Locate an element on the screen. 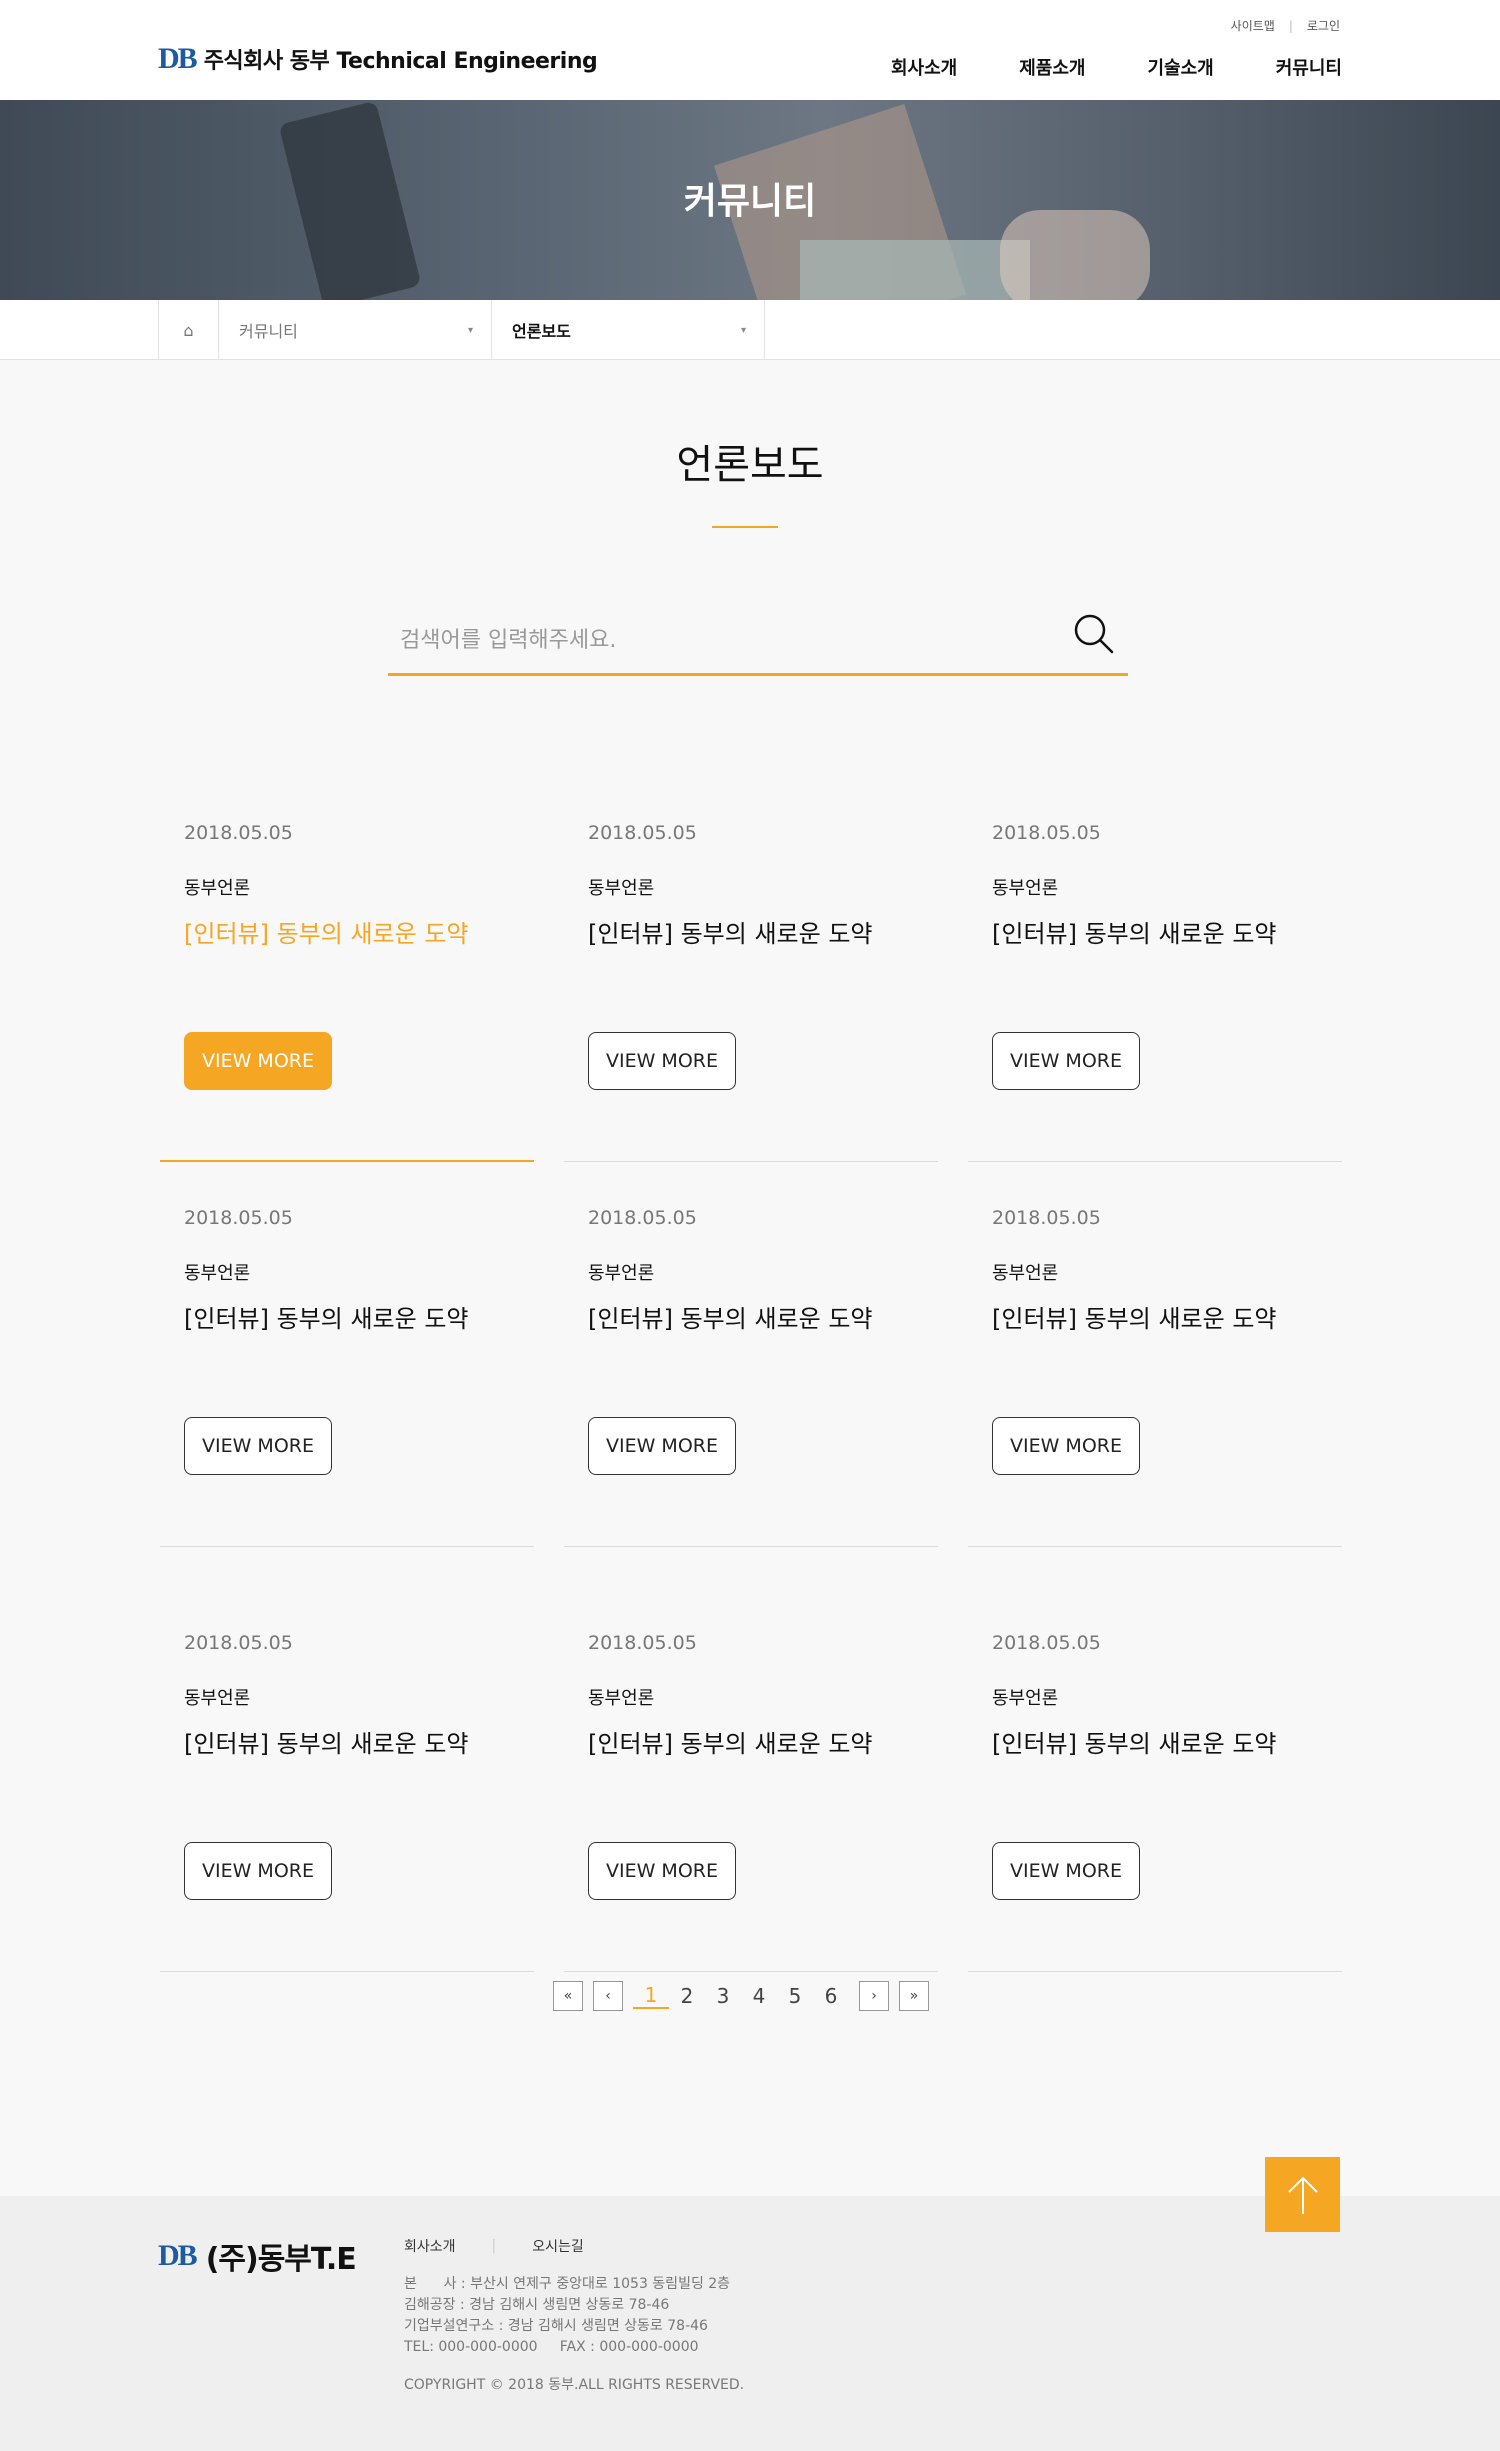 This screenshot has width=1500, height=2451. main-nav: 회사소개 제품소개 기술소개 커뮤니티 is located at coordinates (1116, 67).